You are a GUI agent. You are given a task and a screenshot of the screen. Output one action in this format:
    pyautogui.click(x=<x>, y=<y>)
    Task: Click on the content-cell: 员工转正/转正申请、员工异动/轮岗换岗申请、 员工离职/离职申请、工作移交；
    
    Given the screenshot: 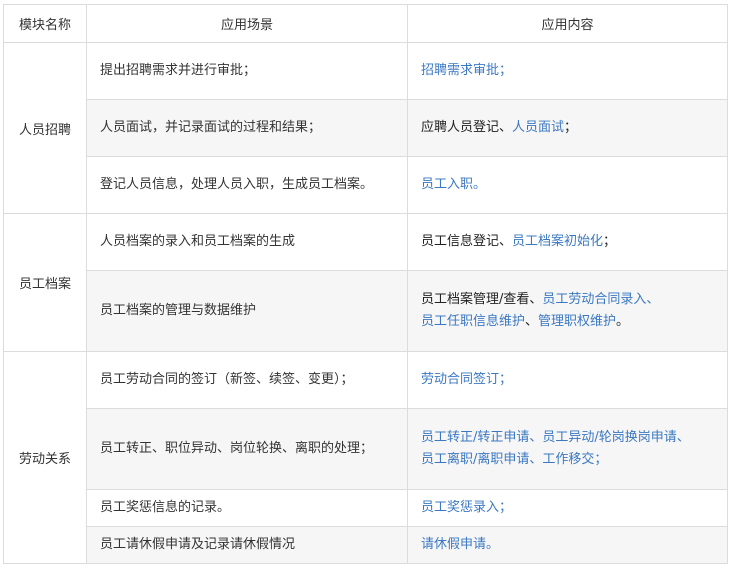 What is the action you would take?
    pyautogui.click(x=567, y=449)
    